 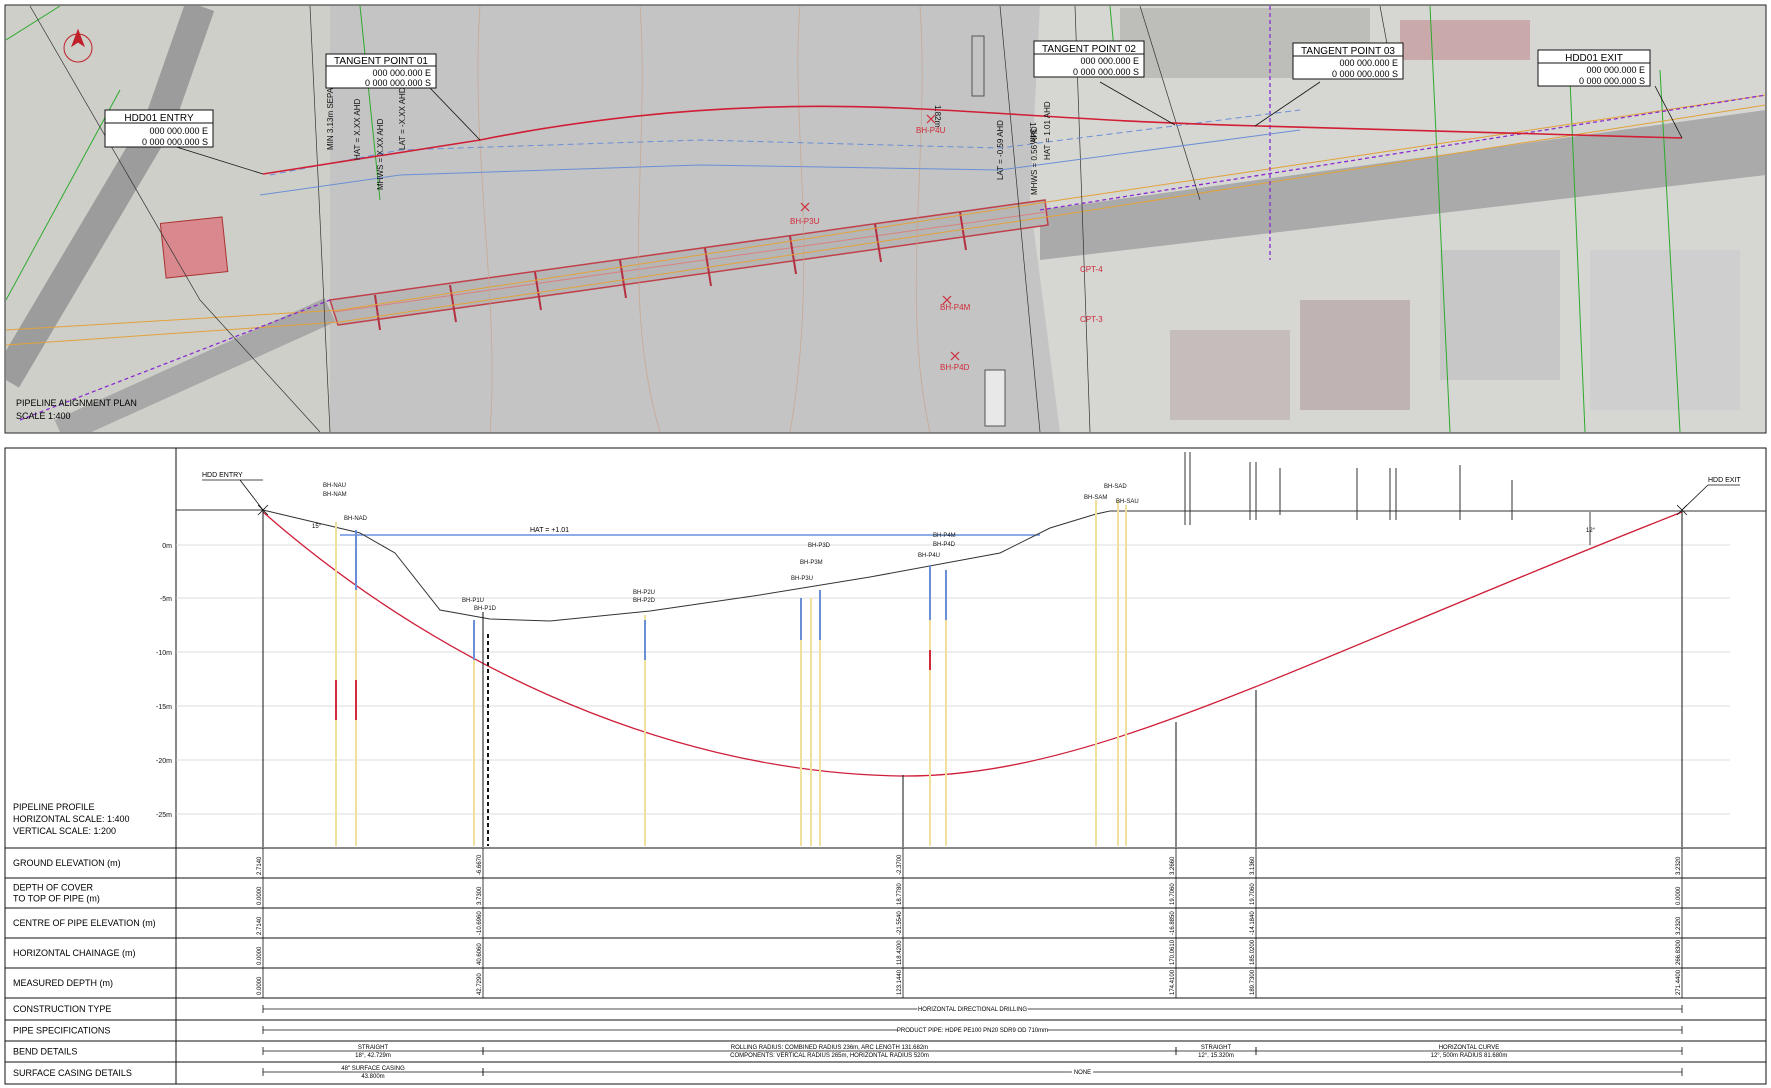 I want to click on table-row-label: MEASURED DEPTH (m), so click(x=63, y=983).